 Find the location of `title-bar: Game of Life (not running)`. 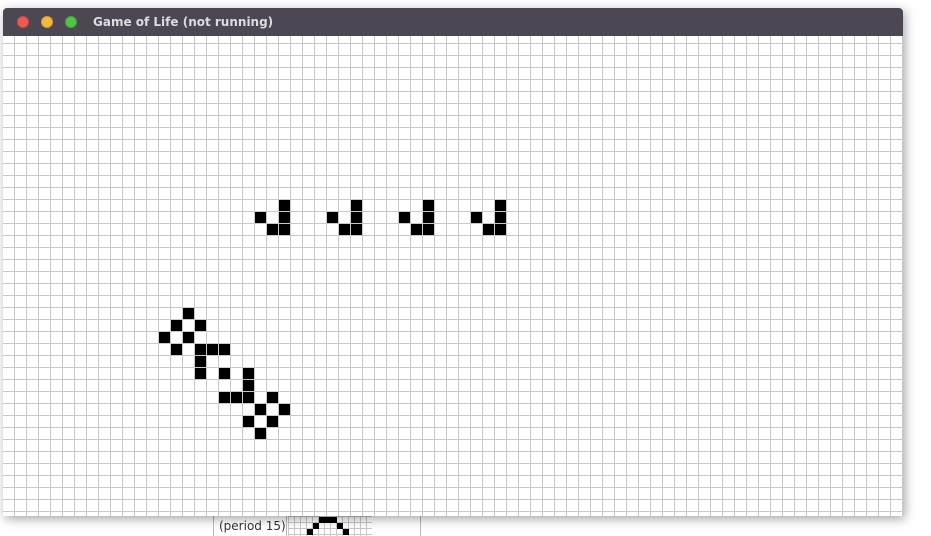

title-bar: Game of Life (not running) is located at coordinates (453, 22).